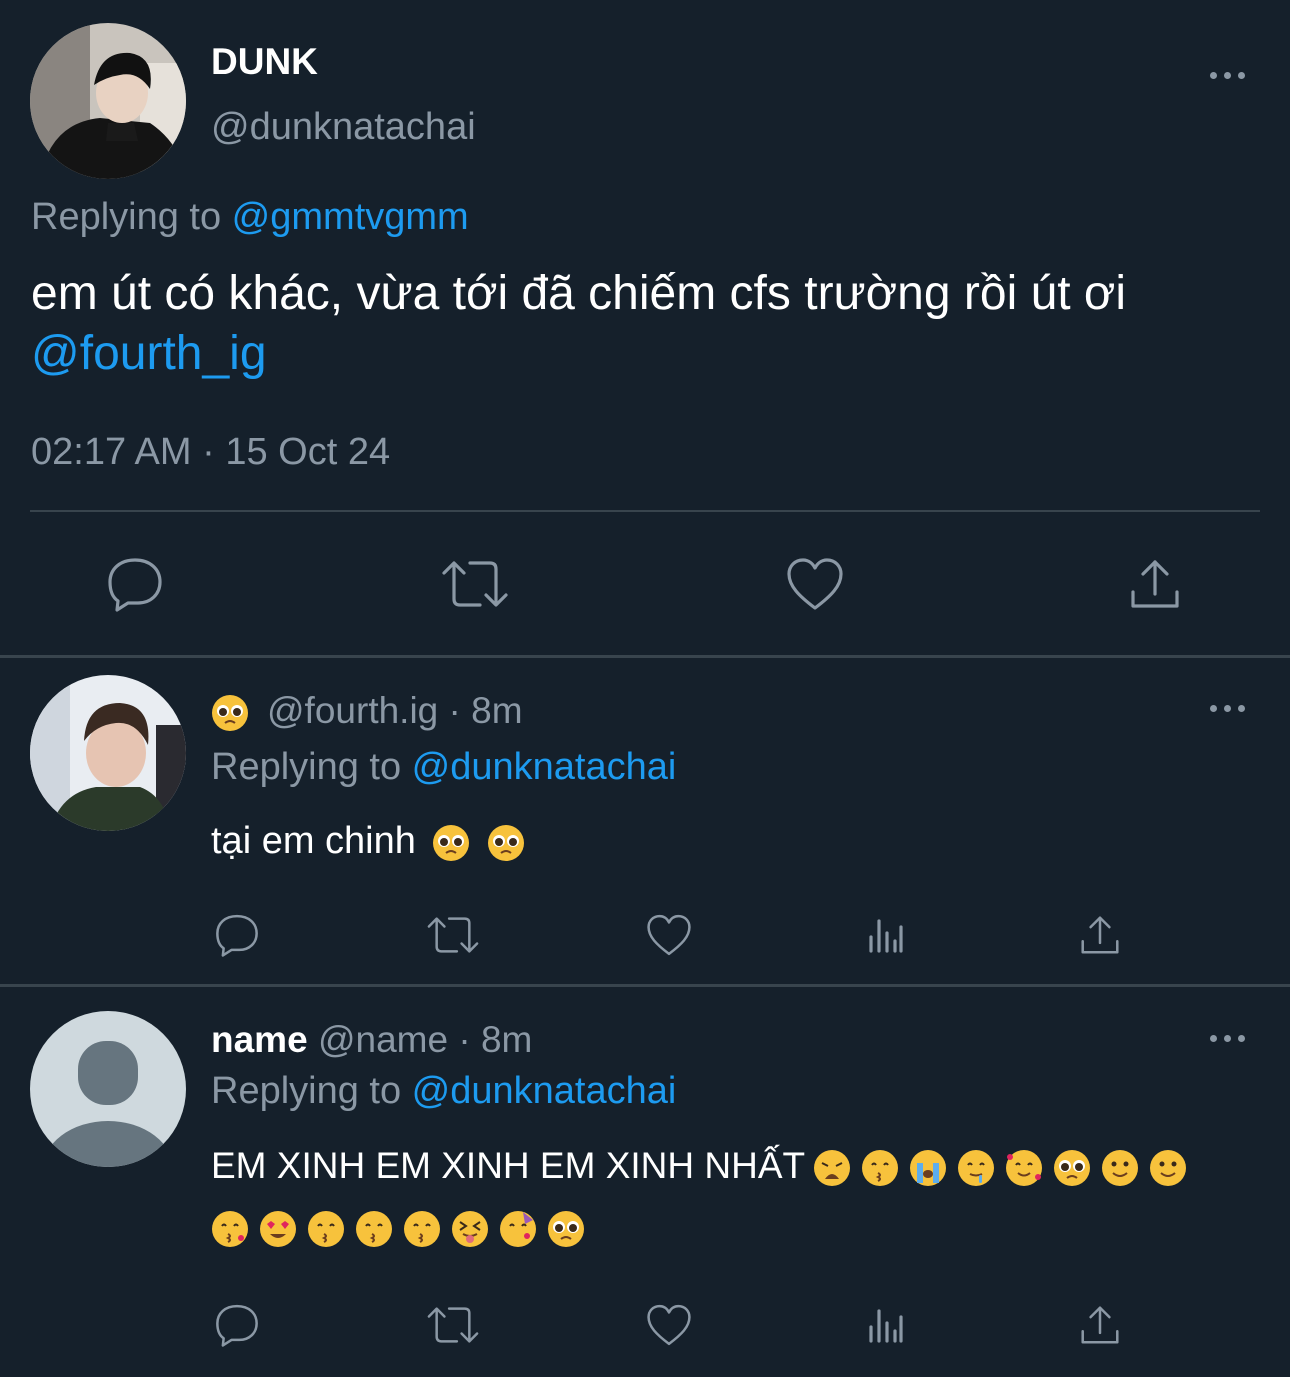  I want to click on smiling-face-with-hearts-icon, so click(1024, 1168).